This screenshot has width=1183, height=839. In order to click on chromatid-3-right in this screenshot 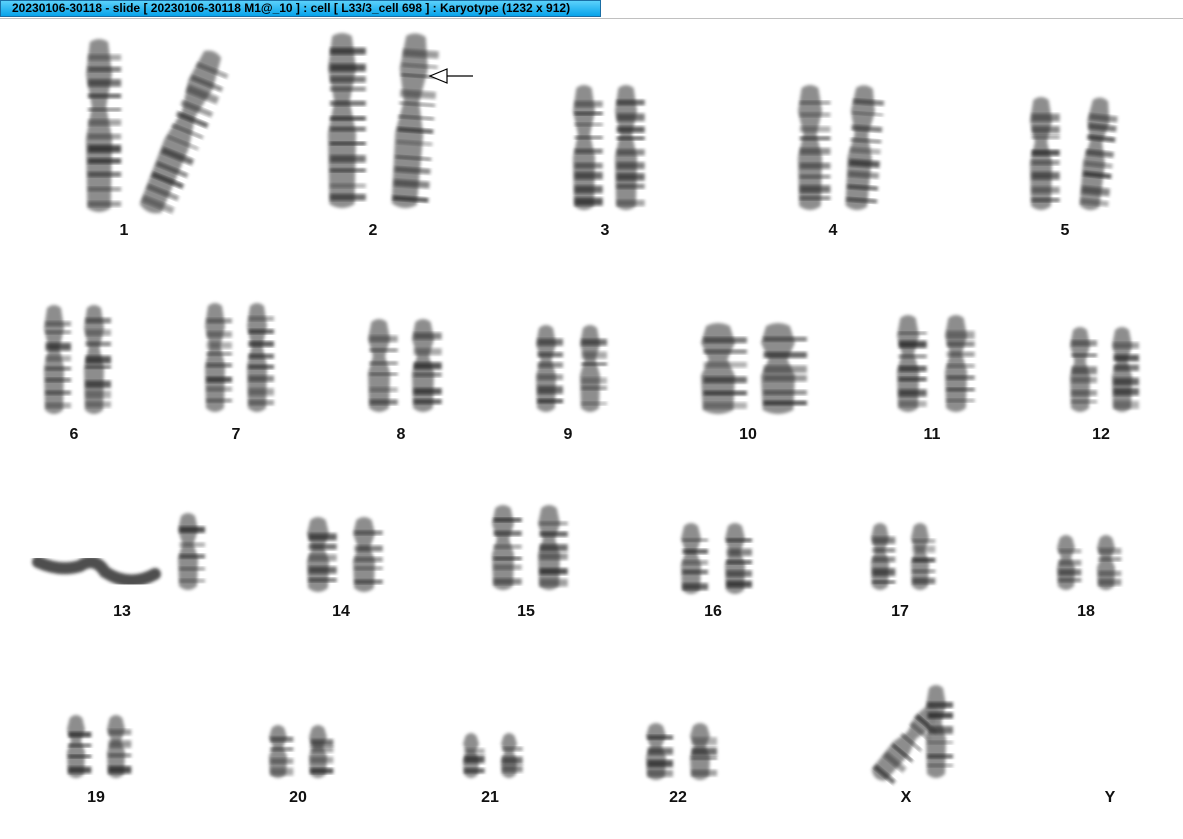, I will do `click(630, 147)`.